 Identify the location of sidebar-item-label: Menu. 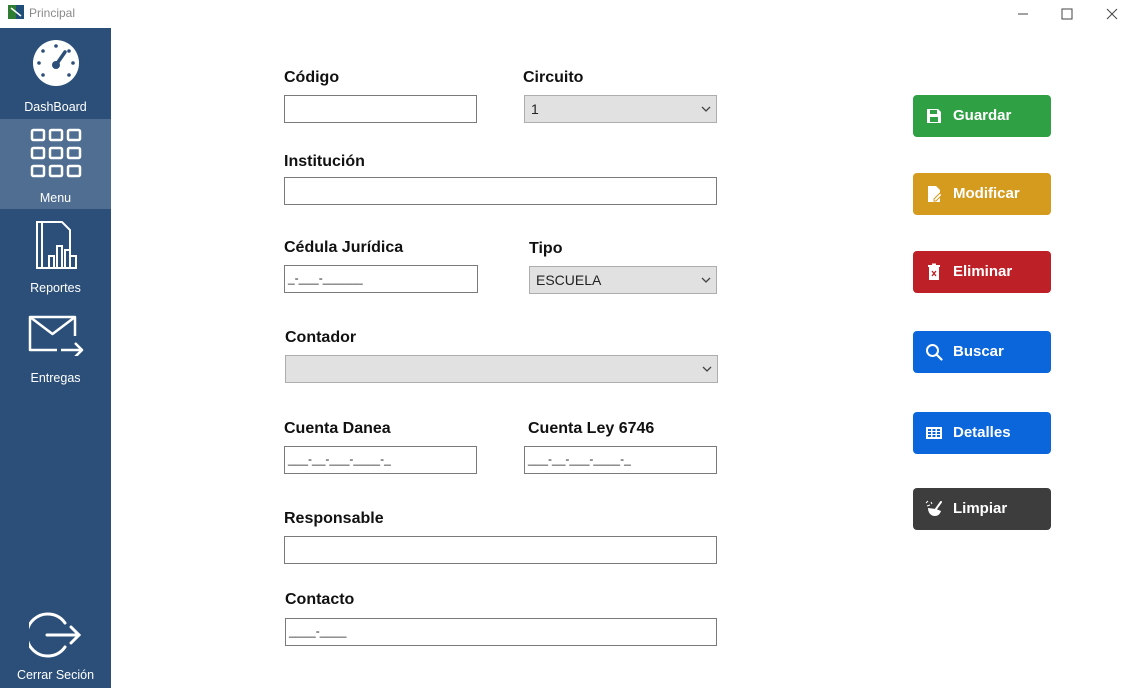
(55, 198).